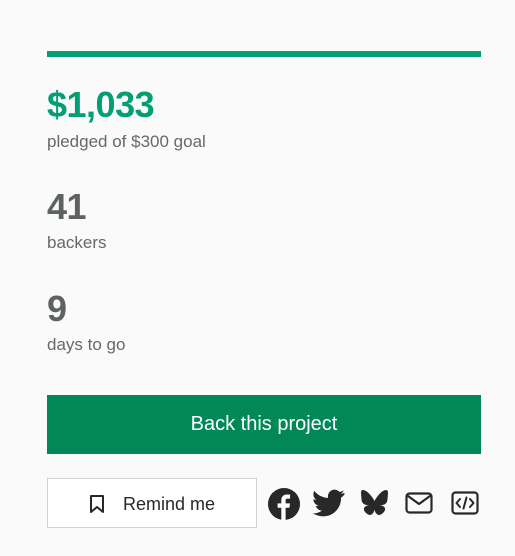 The height and width of the screenshot is (556, 515). Describe the element at coordinates (264, 424) in the screenshot. I see `back-this-project-button: Back this project` at that location.